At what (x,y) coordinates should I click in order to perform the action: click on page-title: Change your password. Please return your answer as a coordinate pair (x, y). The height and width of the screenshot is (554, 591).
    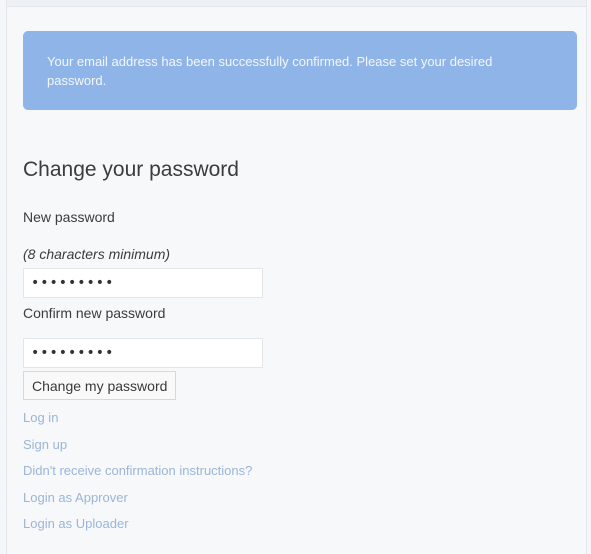
    Looking at the image, I should click on (131, 169).